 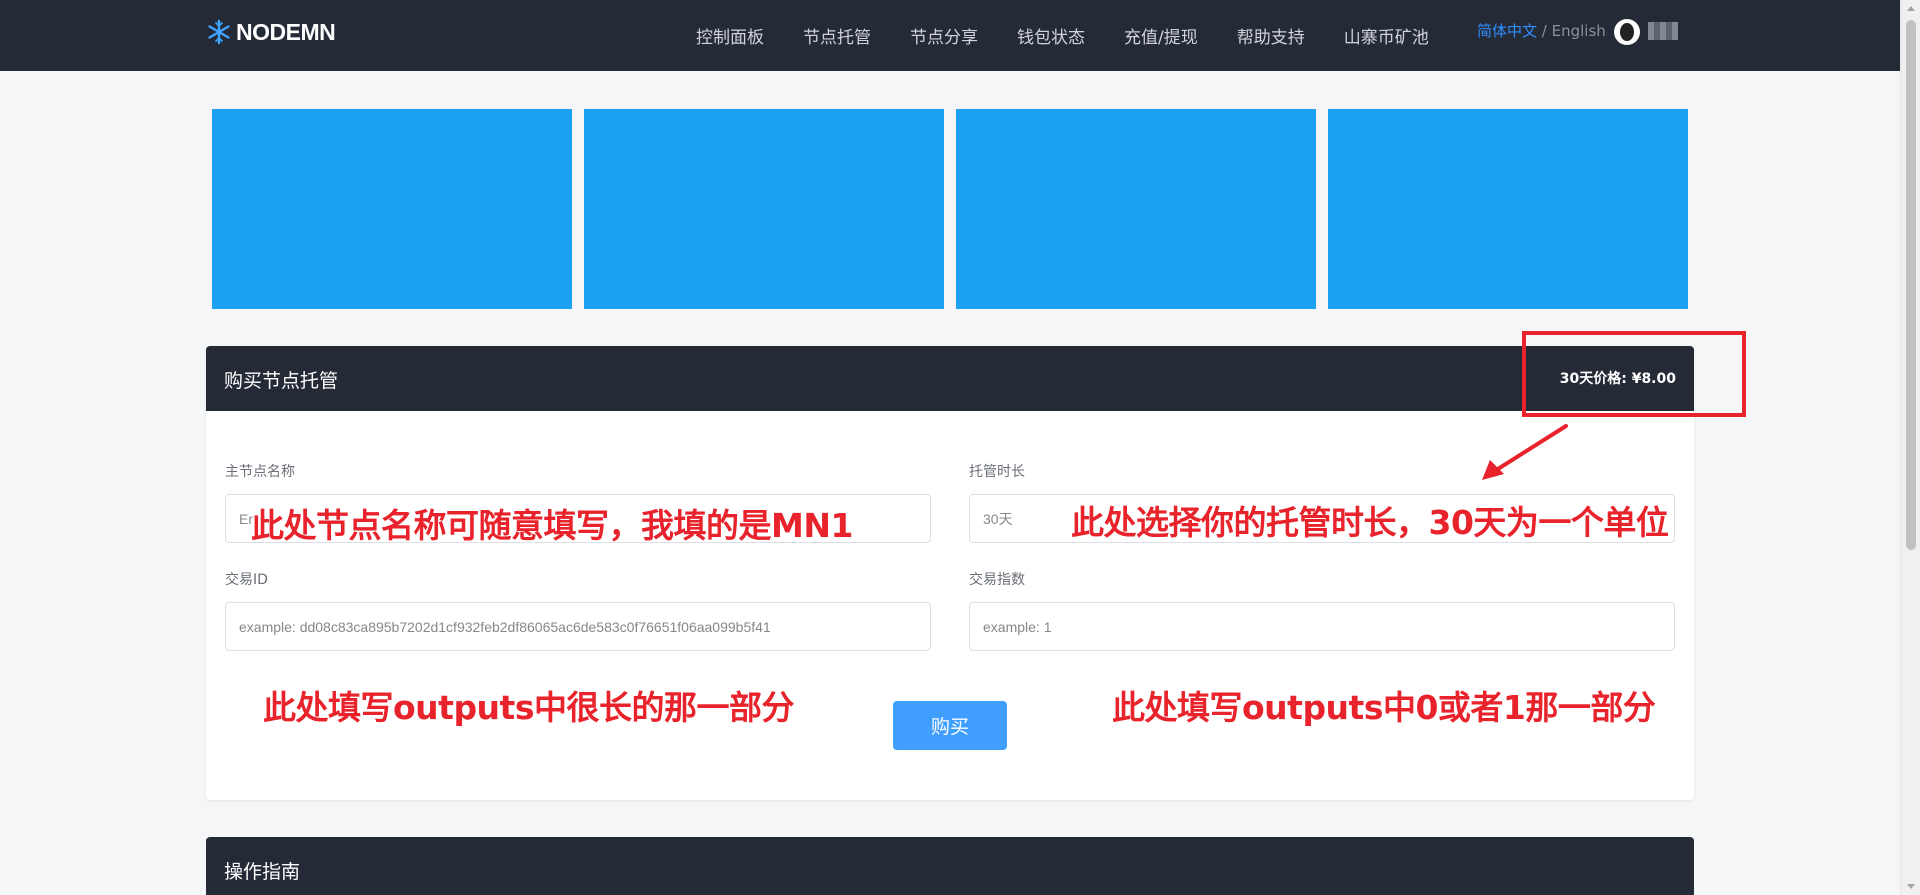 I want to click on main-nav: 控制面板 节点托管 节点分享 钱包状态 充值/提现 帮助支持 山寨币矿池, so click(x=1082, y=35).